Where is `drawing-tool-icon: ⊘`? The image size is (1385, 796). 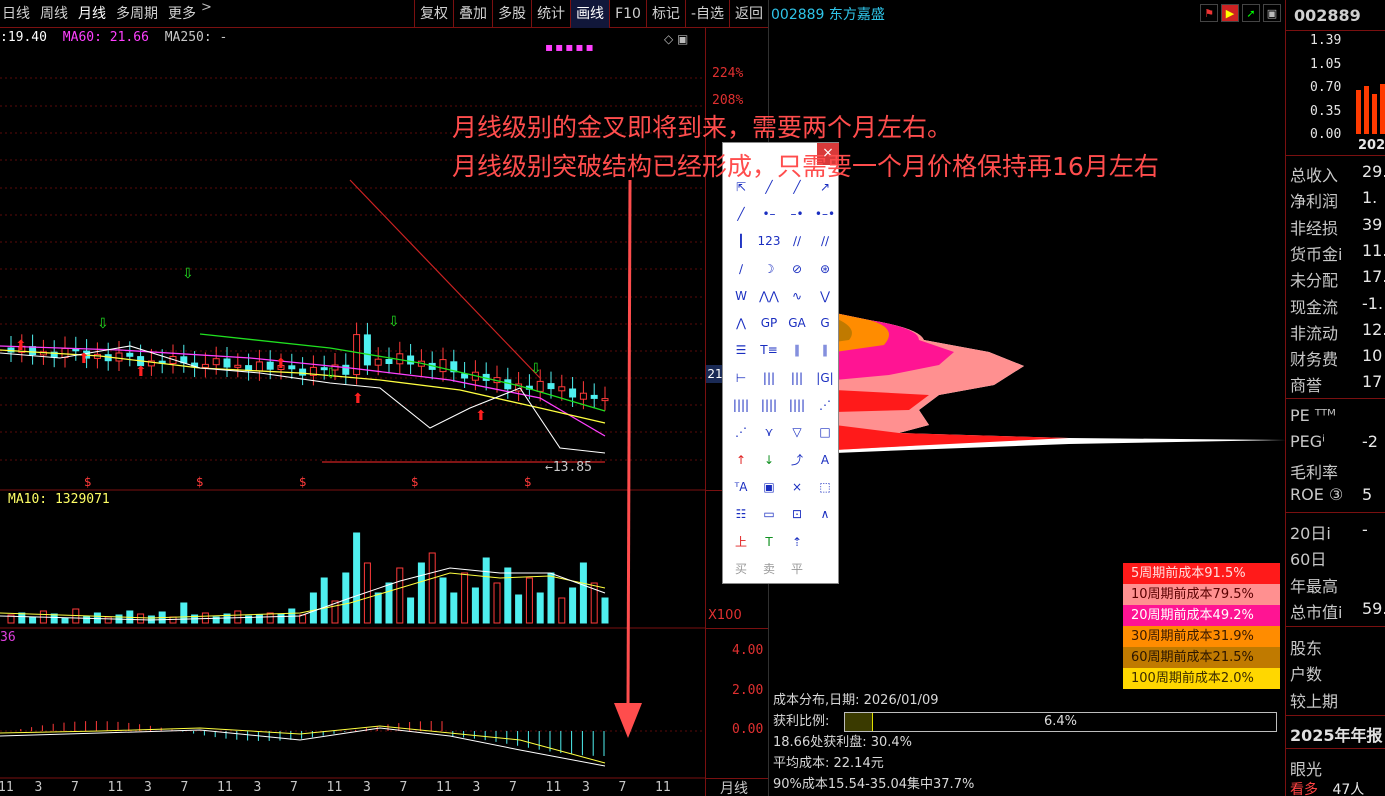
drawing-tool-icon: ⊘ is located at coordinates (797, 268).